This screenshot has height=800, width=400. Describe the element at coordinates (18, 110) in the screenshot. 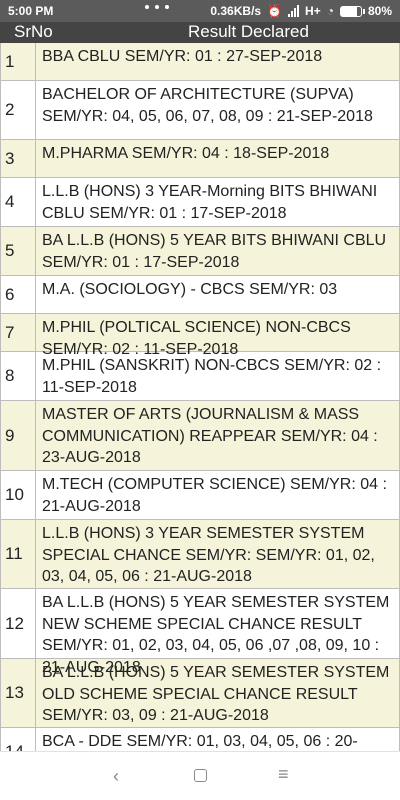

I see `row-number: 2` at that location.